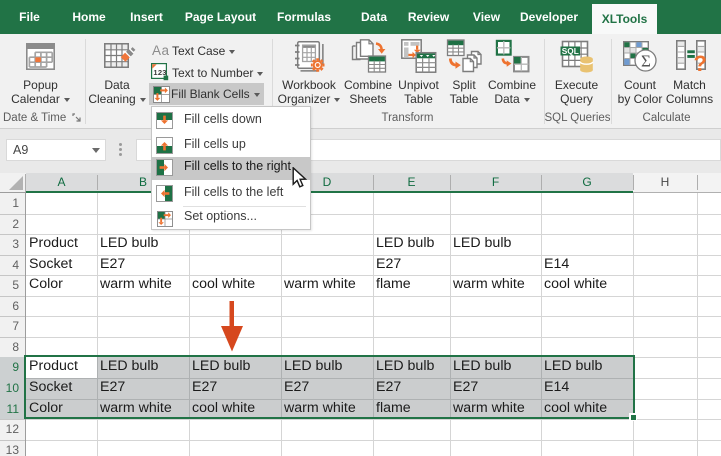 The width and height of the screenshot is (721, 456). I want to click on svg-text: Σ, so click(646, 61).